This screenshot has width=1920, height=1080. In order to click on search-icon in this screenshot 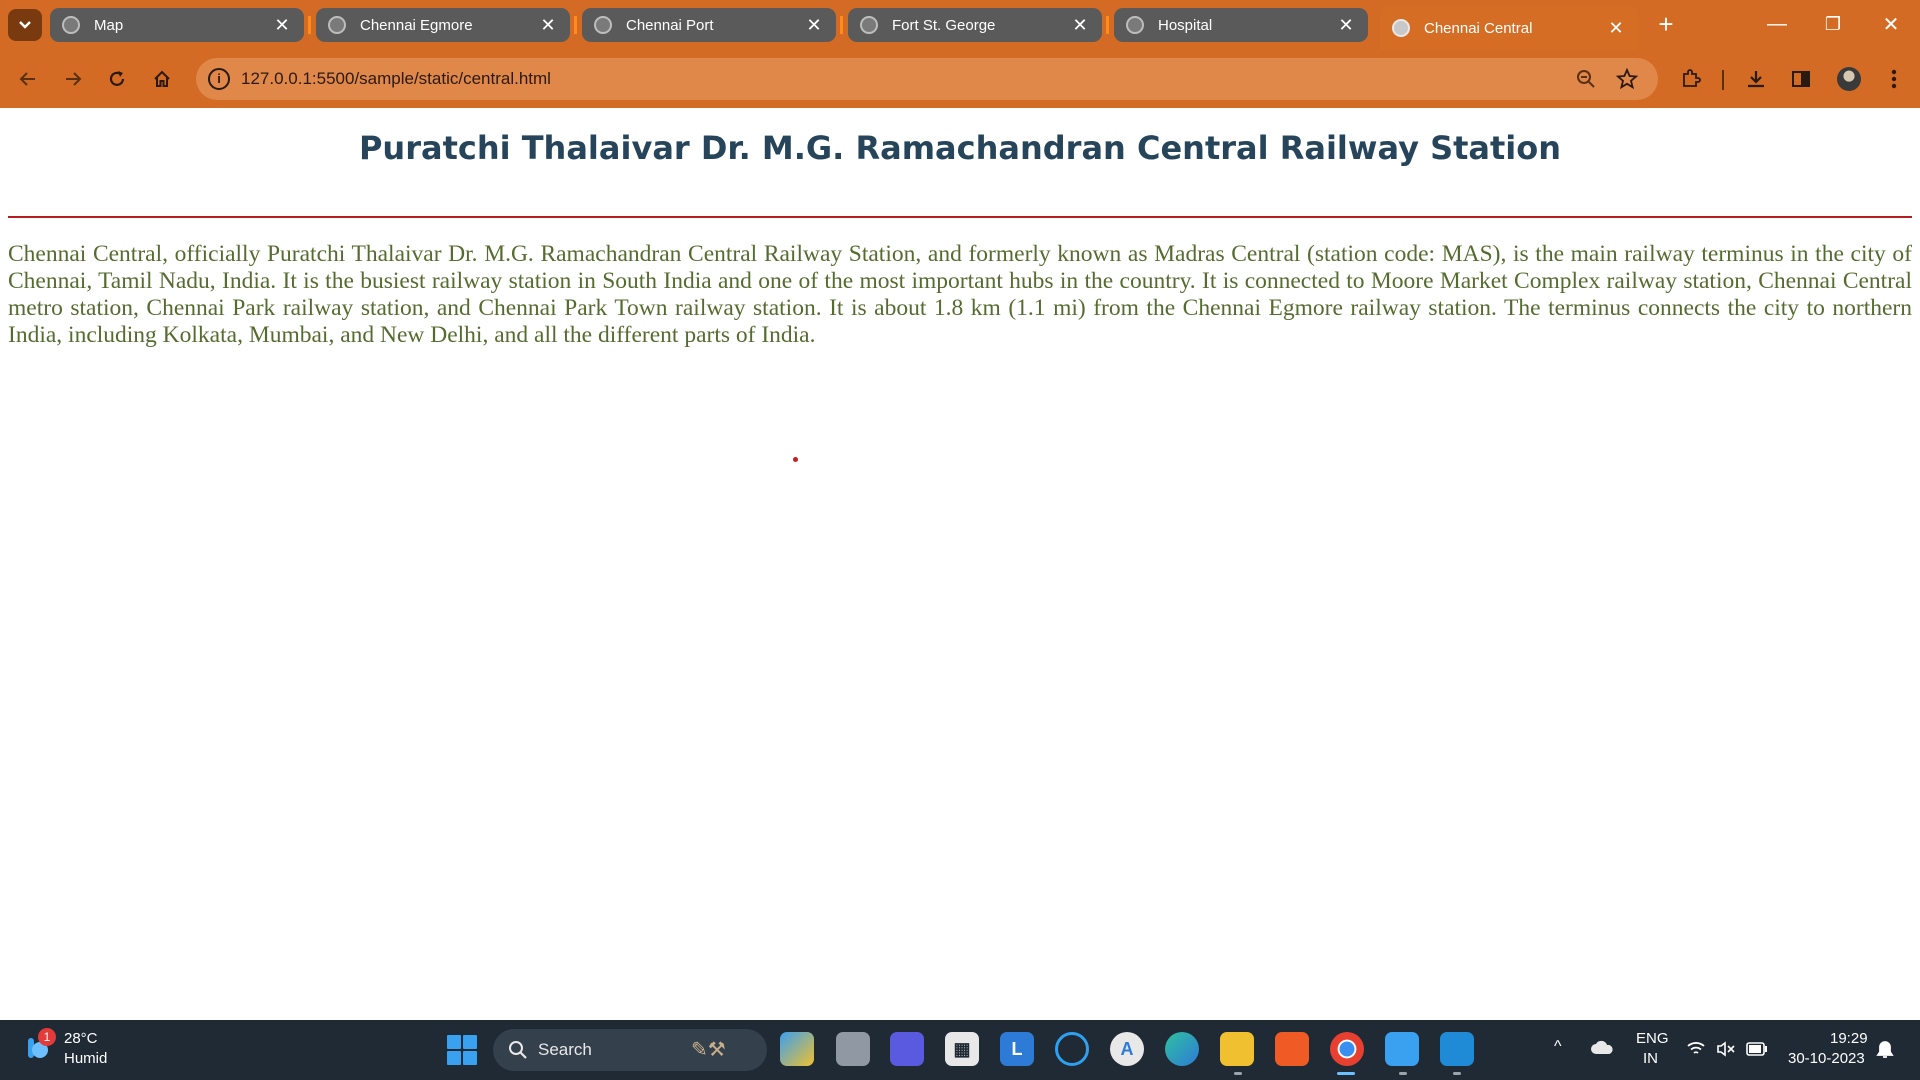, I will do `click(518, 1050)`.